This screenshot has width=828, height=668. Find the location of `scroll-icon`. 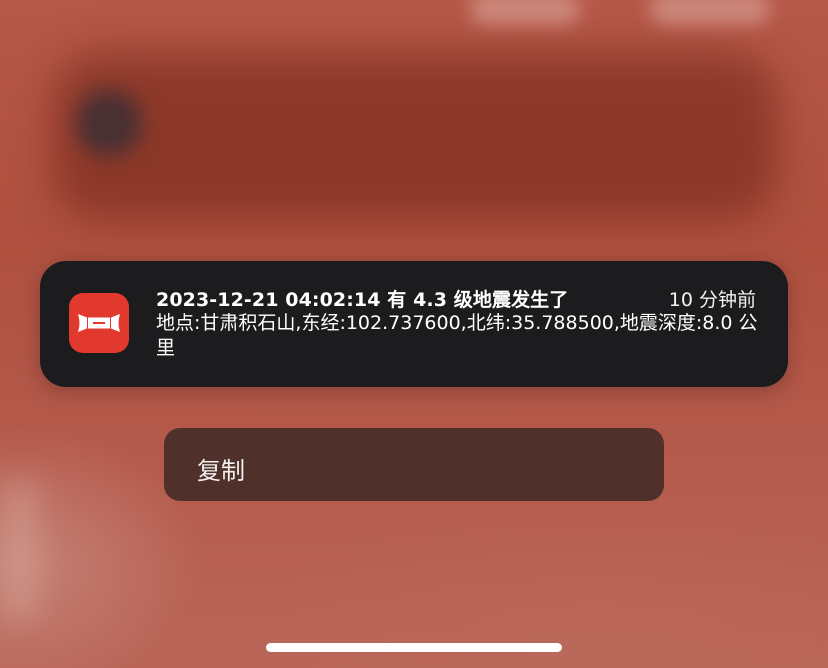

scroll-icon is located at coordinates (99, 323).